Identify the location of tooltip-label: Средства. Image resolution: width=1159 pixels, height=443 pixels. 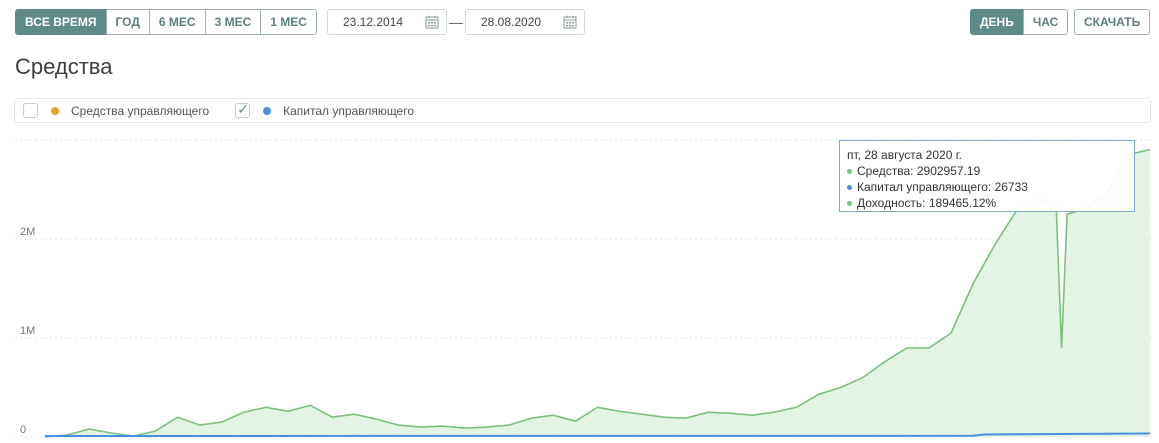
(884, 171).